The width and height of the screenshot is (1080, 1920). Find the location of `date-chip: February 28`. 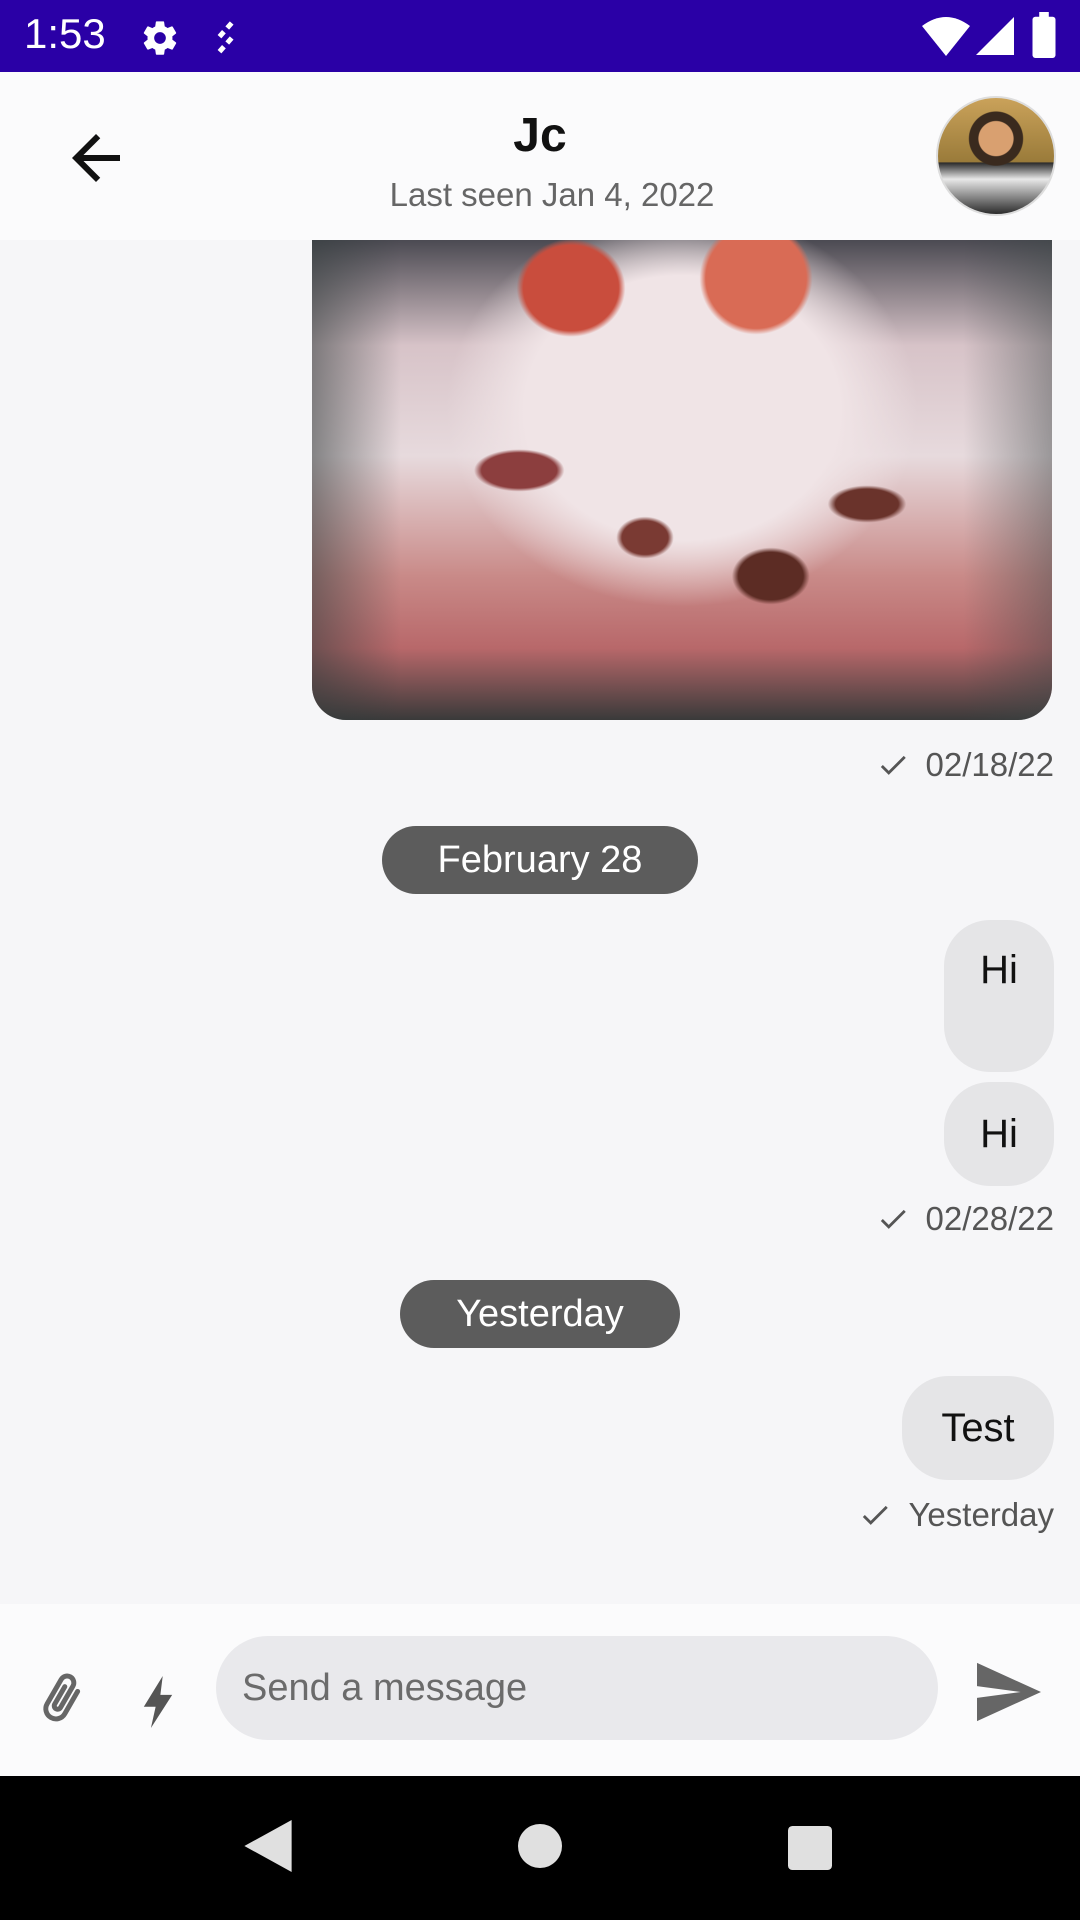

date-chip: February 28 is located at coordinates (540, 860).